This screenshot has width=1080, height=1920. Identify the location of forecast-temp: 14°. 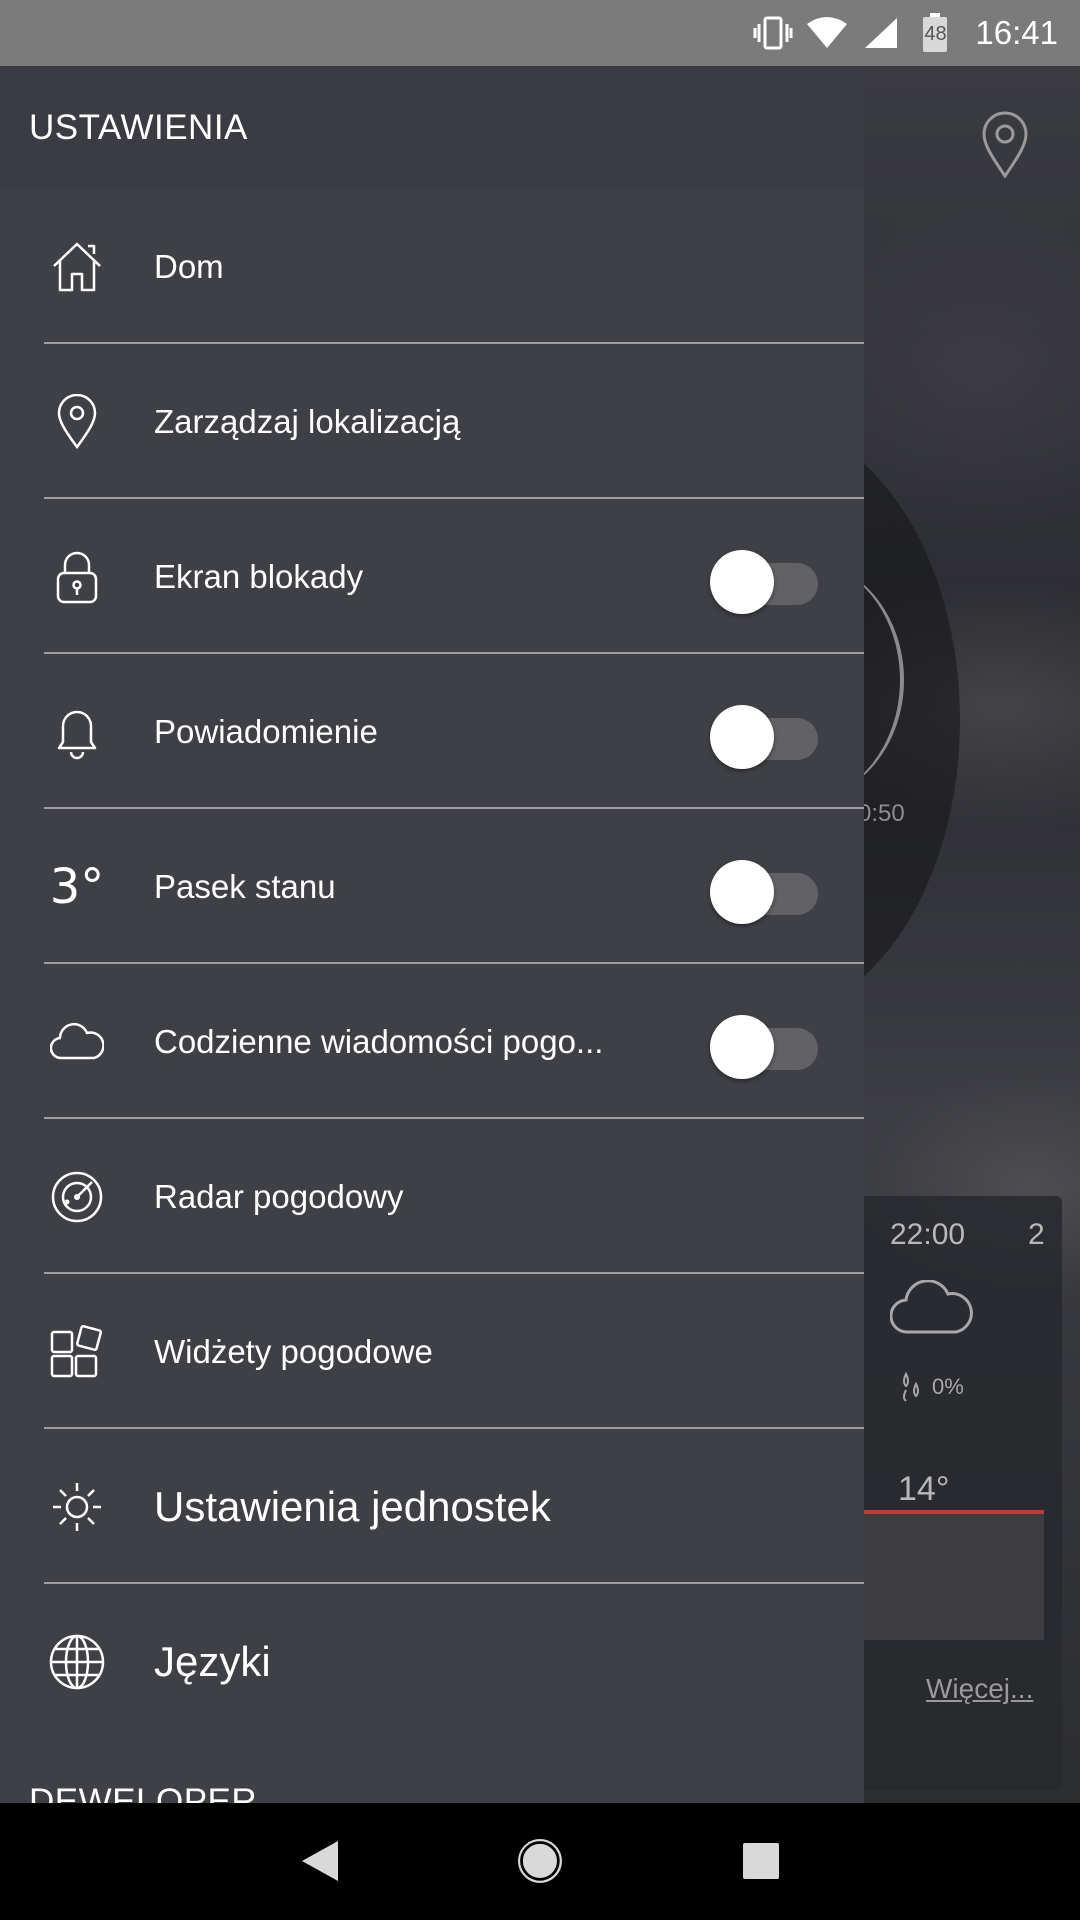
(924, 1489).